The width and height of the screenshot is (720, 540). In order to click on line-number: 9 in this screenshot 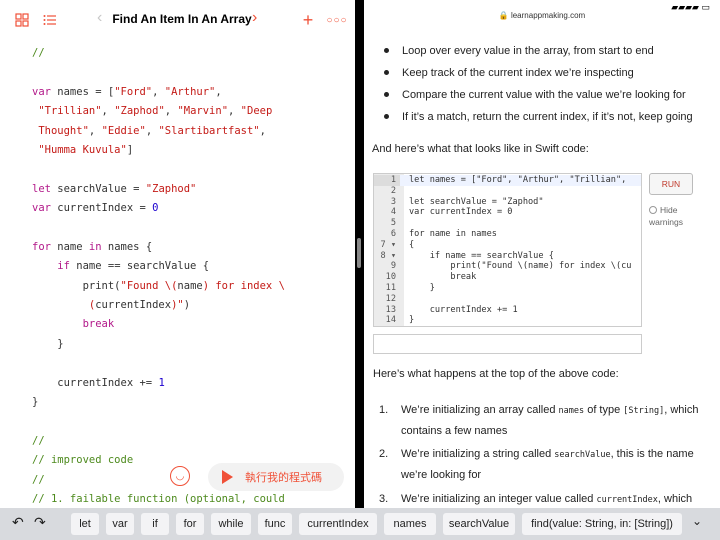, I will do `click(393, 266)`.